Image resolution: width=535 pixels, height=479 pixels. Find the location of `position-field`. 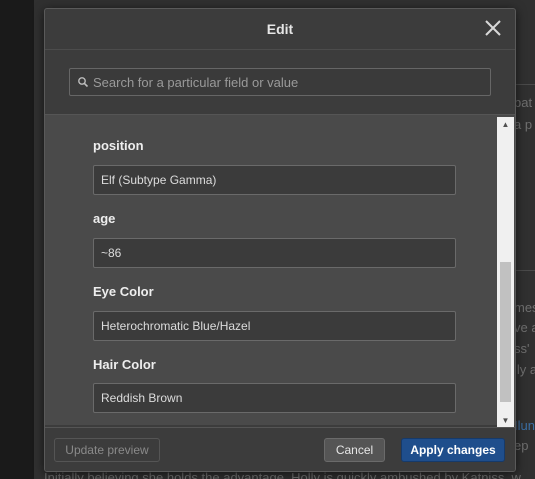

position-field is located at coordinates (274, 180).